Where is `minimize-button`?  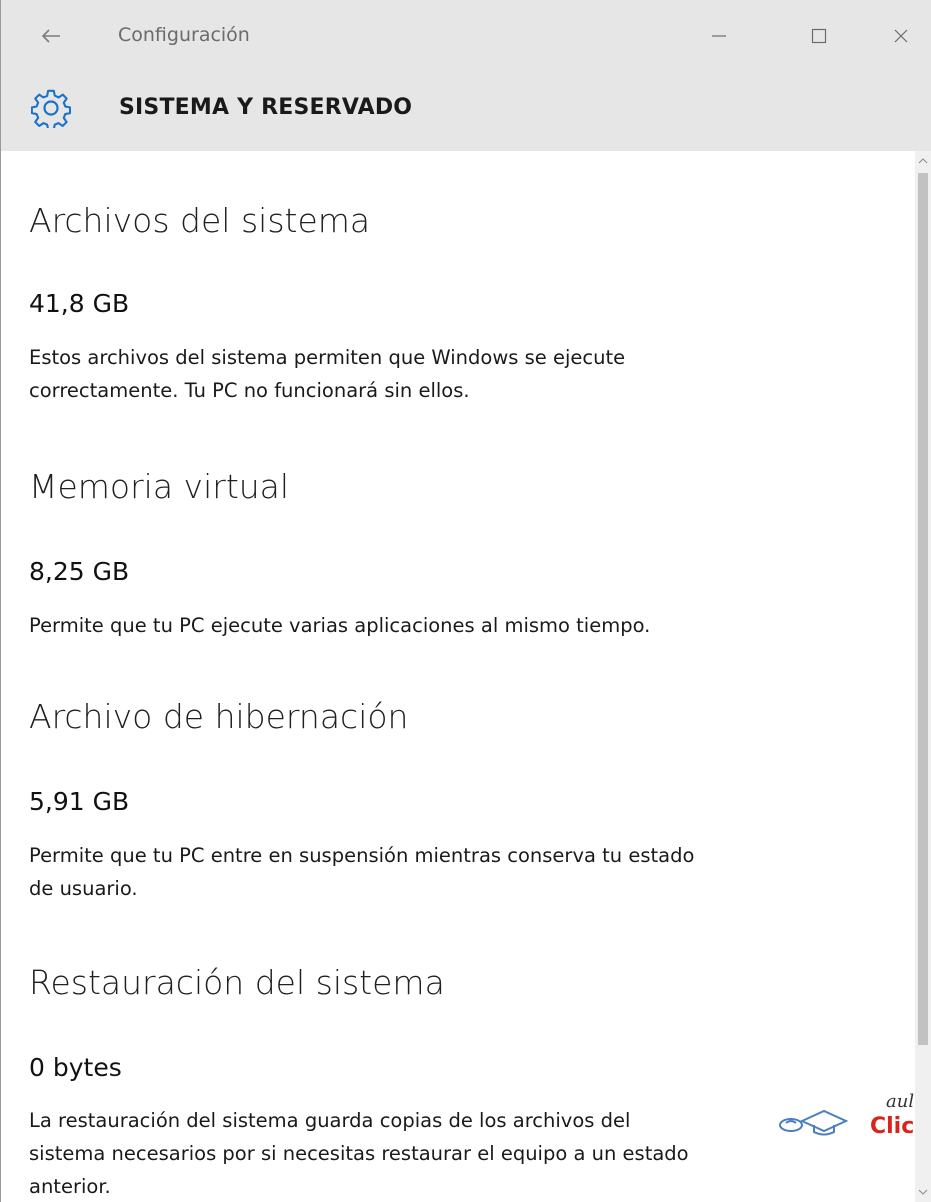
minimize-button is located at coordinates (719, 36).